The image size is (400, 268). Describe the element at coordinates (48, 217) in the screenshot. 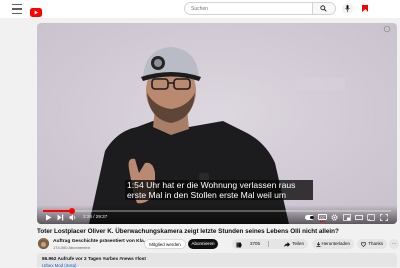

I see `play-icon` at that location.